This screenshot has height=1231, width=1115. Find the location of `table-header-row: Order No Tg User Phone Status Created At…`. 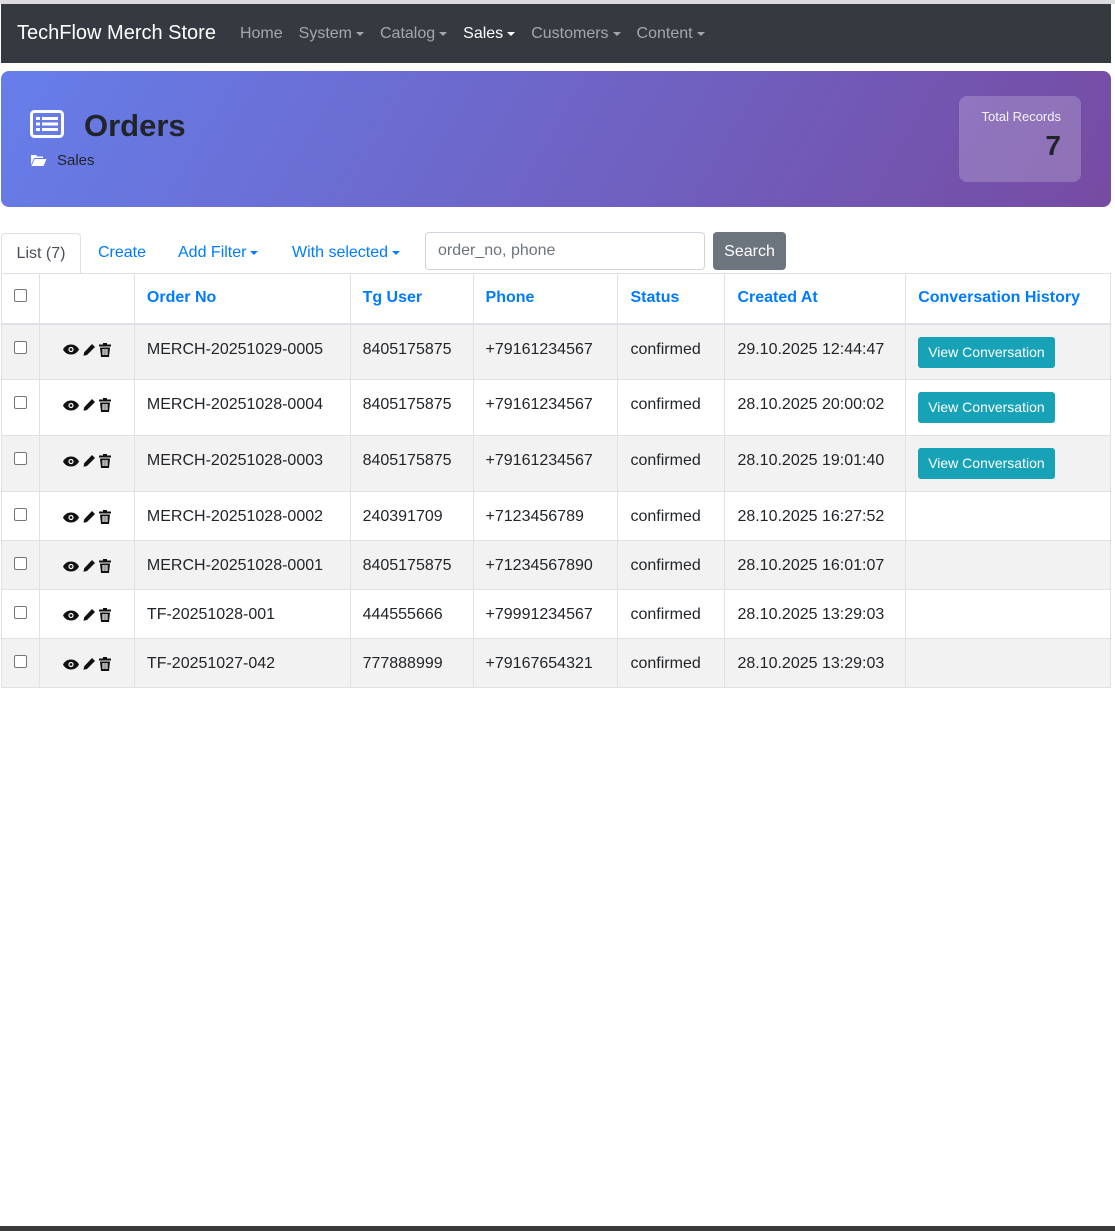

table-header-row: Order No Tg User Phone Status Created At… is located at coordinates (556, 299).